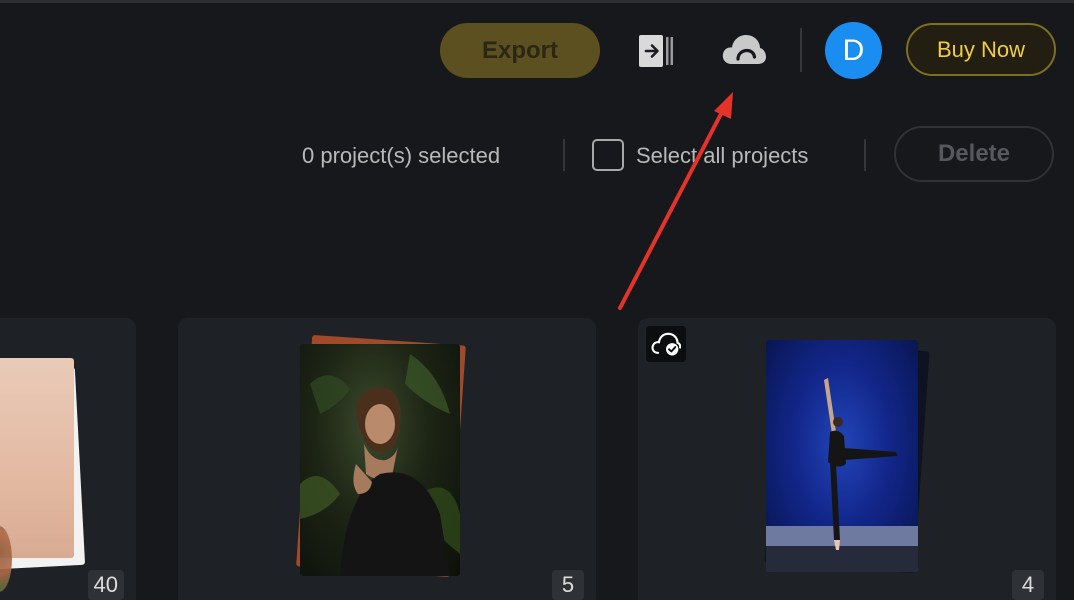  Describe the element at coordinates (1028, 585) in the screenshot. I see `photo-count-badge: 4` at that location.